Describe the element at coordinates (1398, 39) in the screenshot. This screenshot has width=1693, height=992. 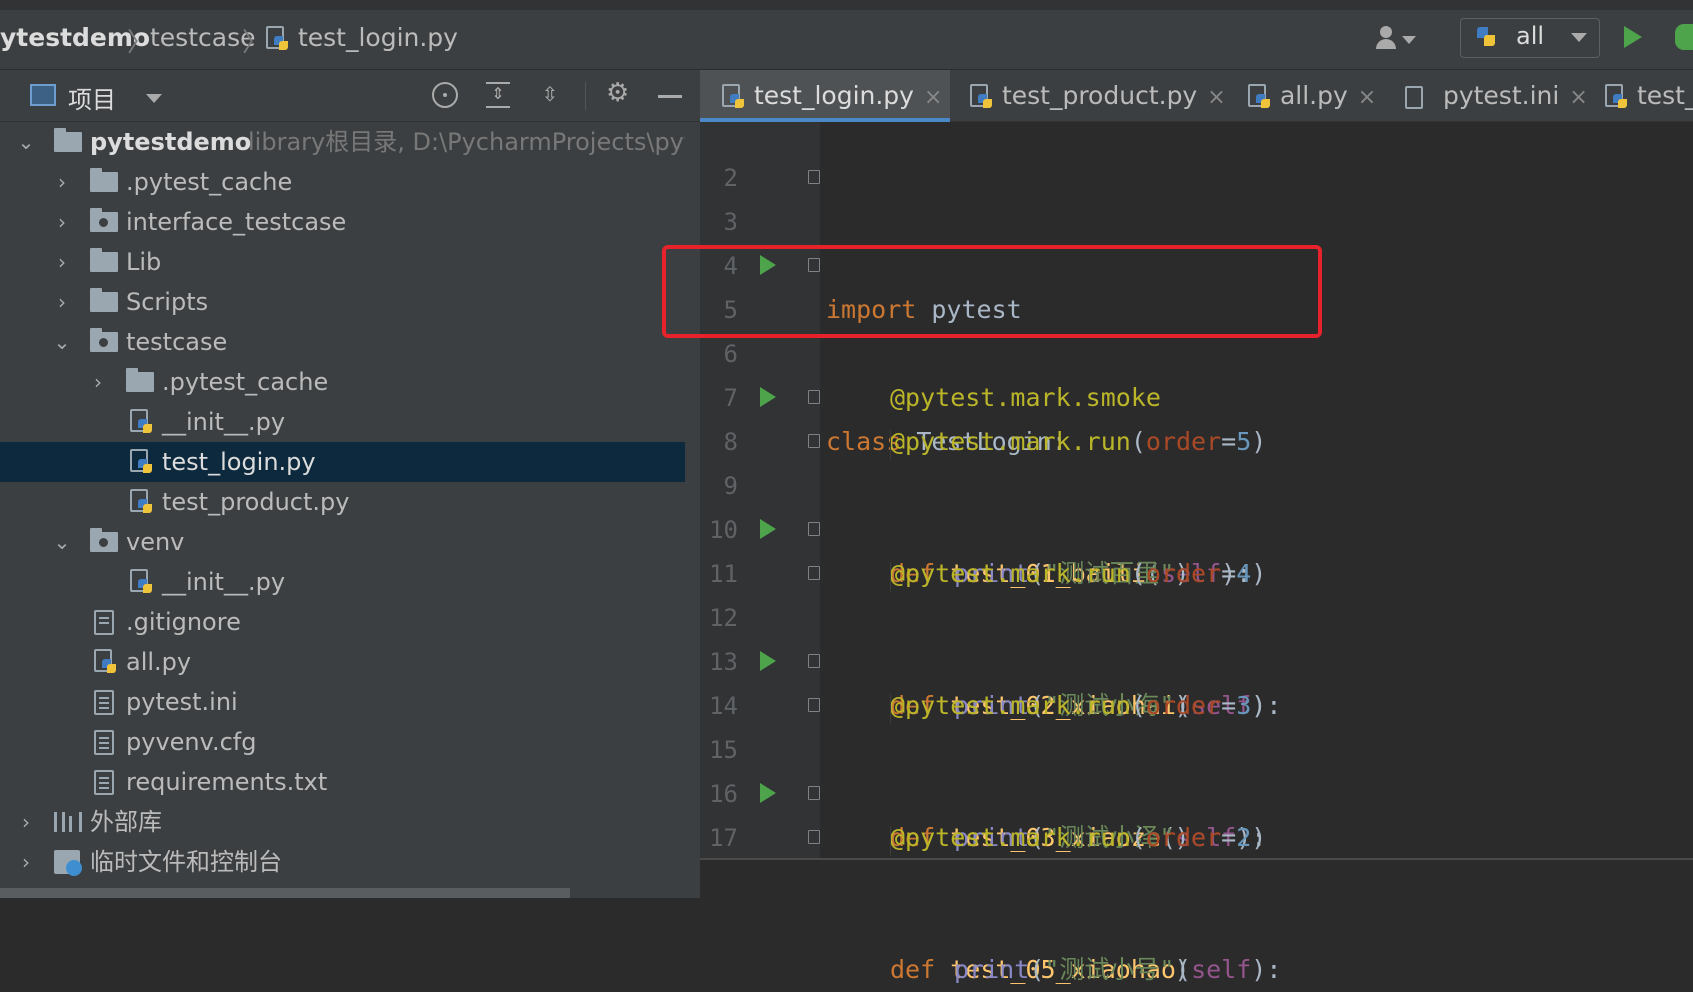
I see `user-icon` at that location.